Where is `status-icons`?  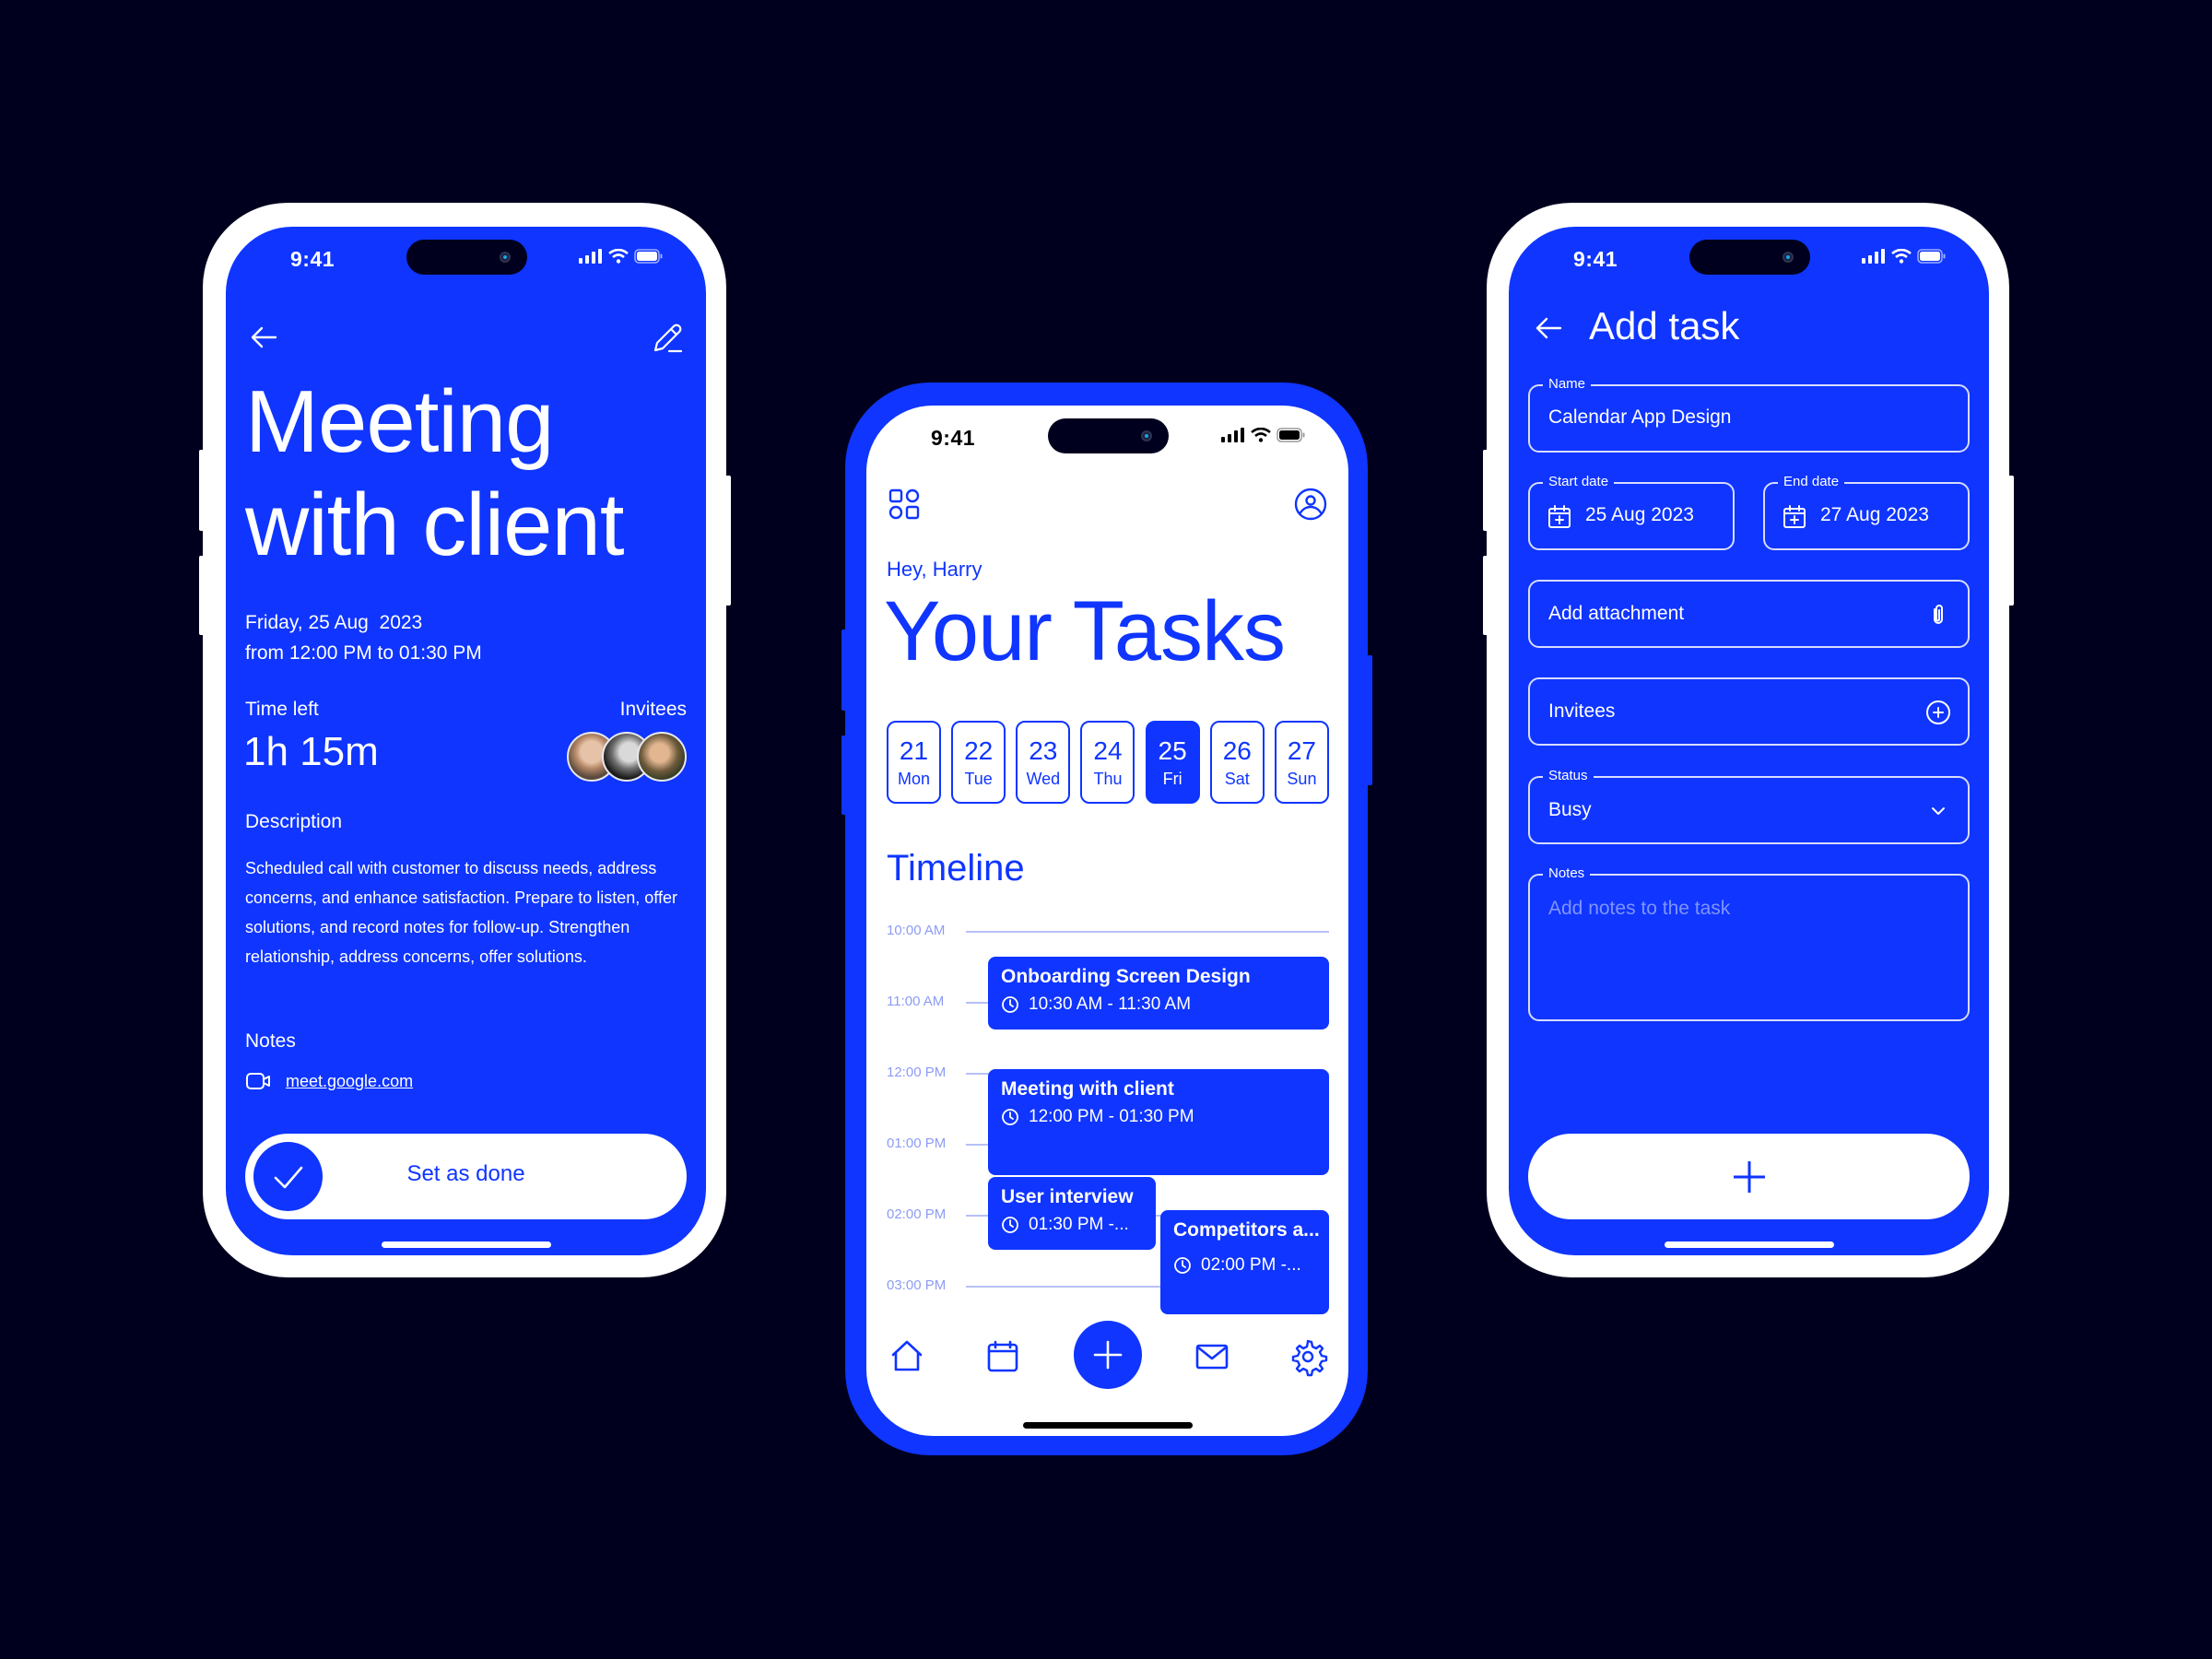
status-icons is located at coordinates (1263, 435).